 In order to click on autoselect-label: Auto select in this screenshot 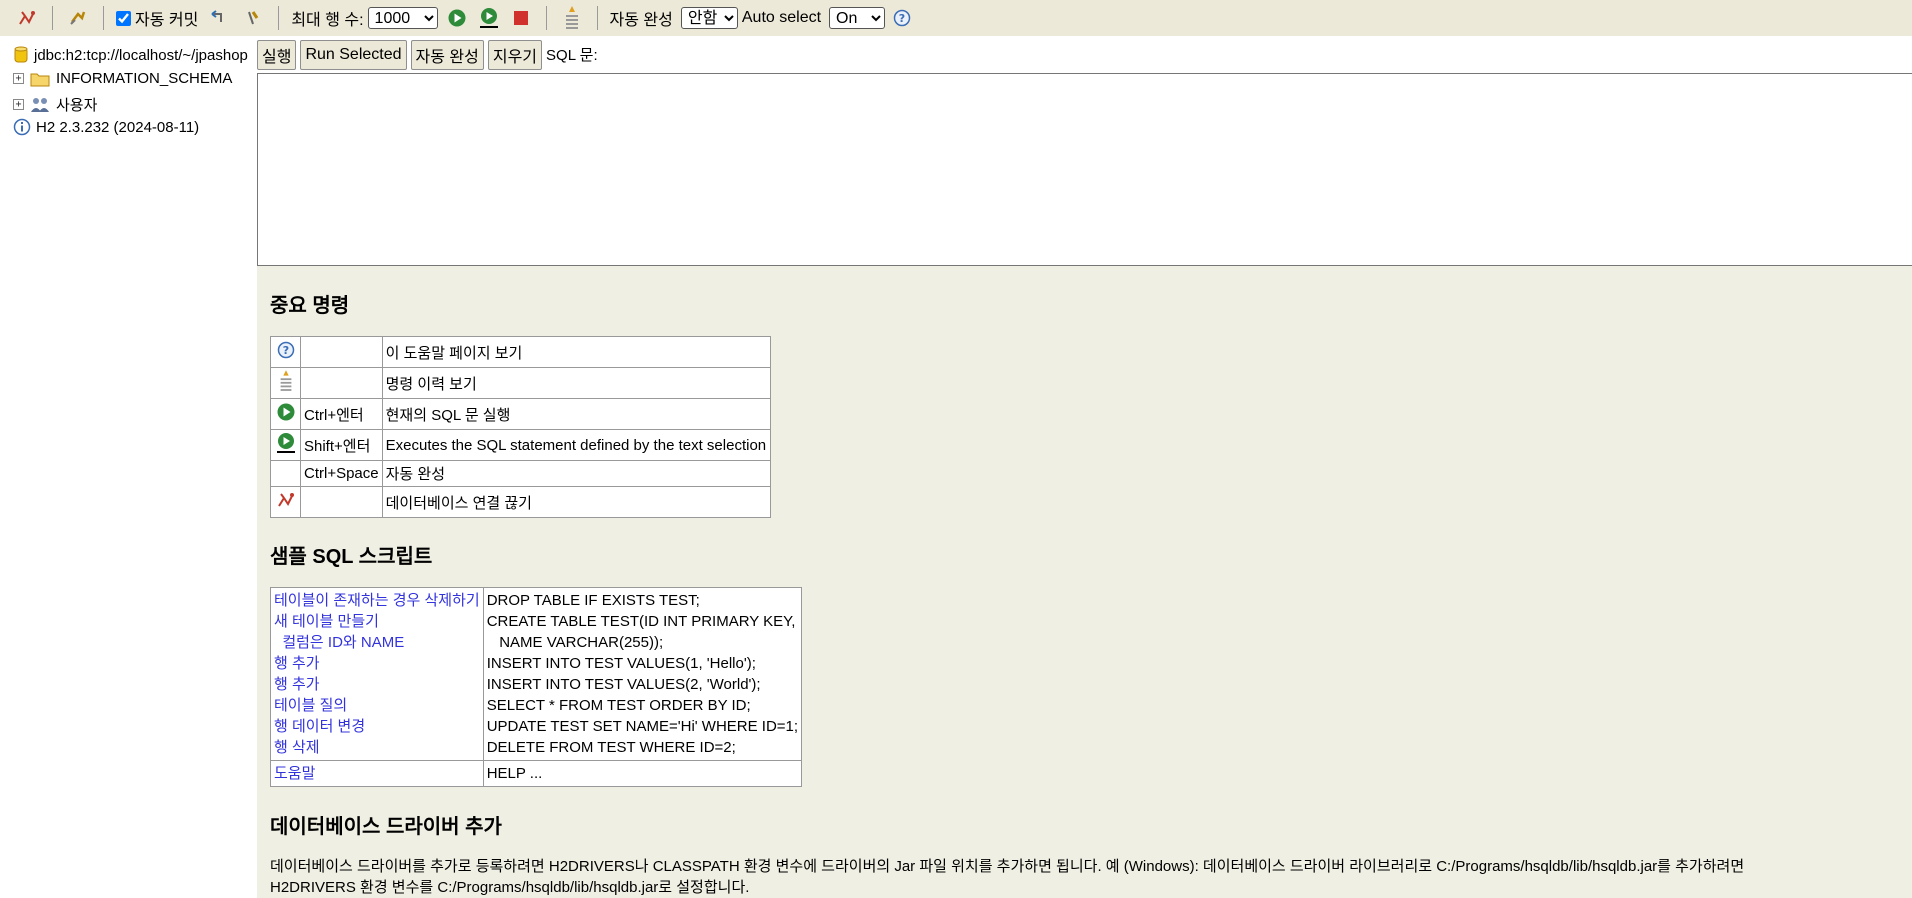, I will do `click(781, 17)`.